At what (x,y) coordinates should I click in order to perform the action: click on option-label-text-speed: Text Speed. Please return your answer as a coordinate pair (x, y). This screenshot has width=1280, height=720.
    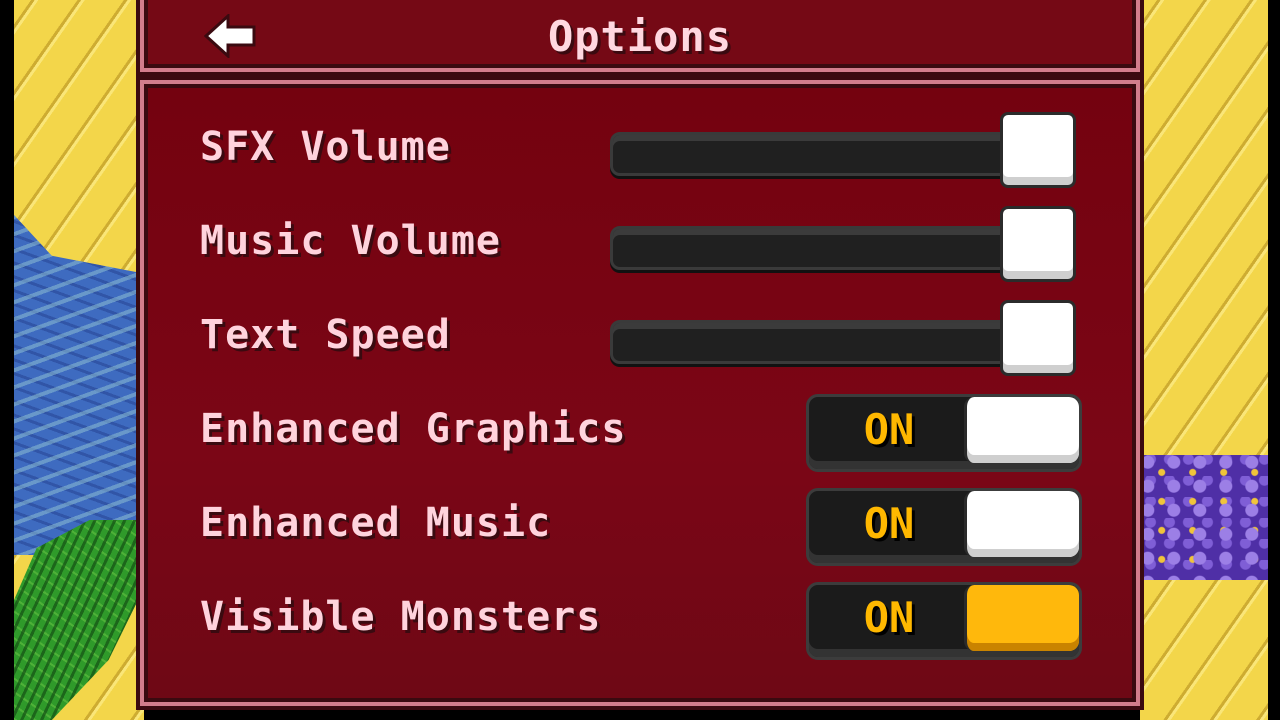
    Looking at the image, I should click on (325, 335).